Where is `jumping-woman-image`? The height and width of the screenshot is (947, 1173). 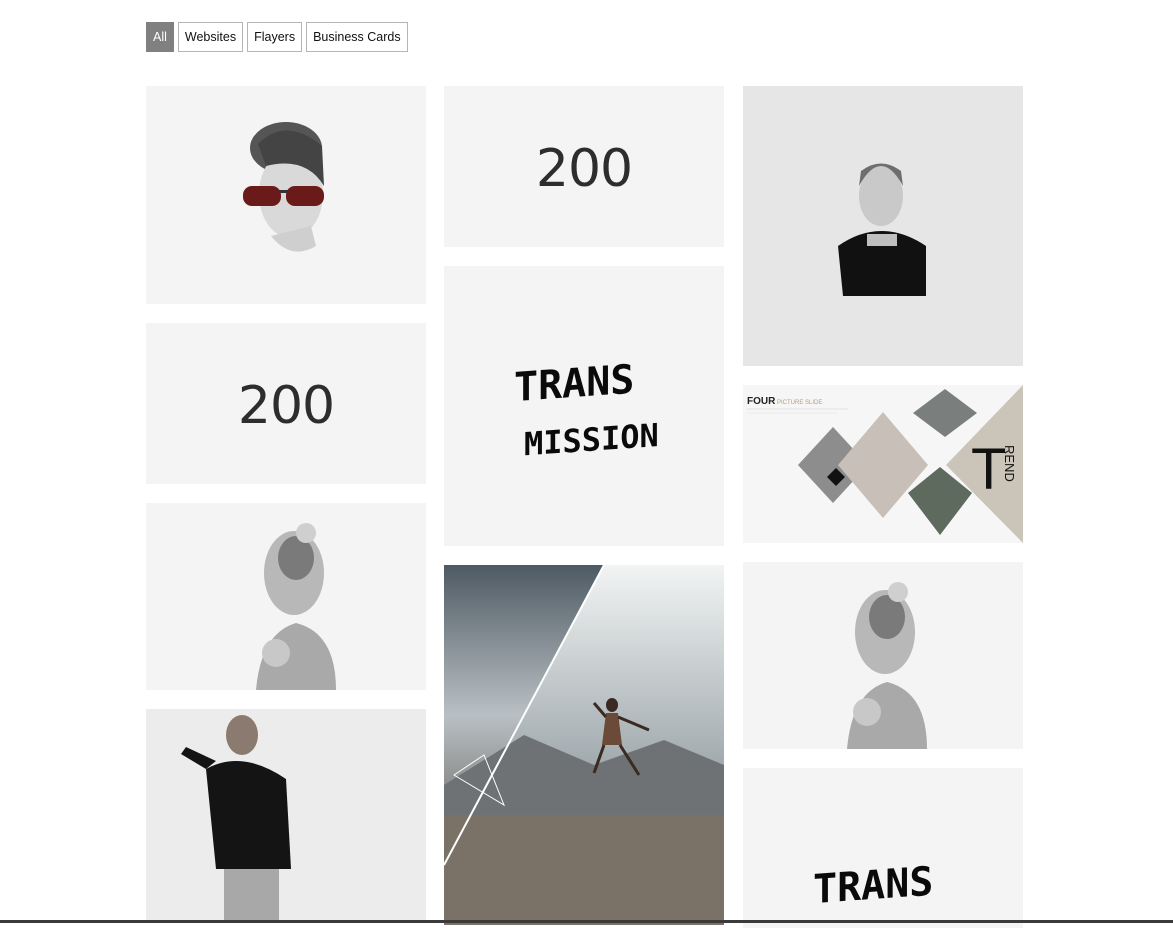 jumping-woman-image is located at coordinates (584, 745).